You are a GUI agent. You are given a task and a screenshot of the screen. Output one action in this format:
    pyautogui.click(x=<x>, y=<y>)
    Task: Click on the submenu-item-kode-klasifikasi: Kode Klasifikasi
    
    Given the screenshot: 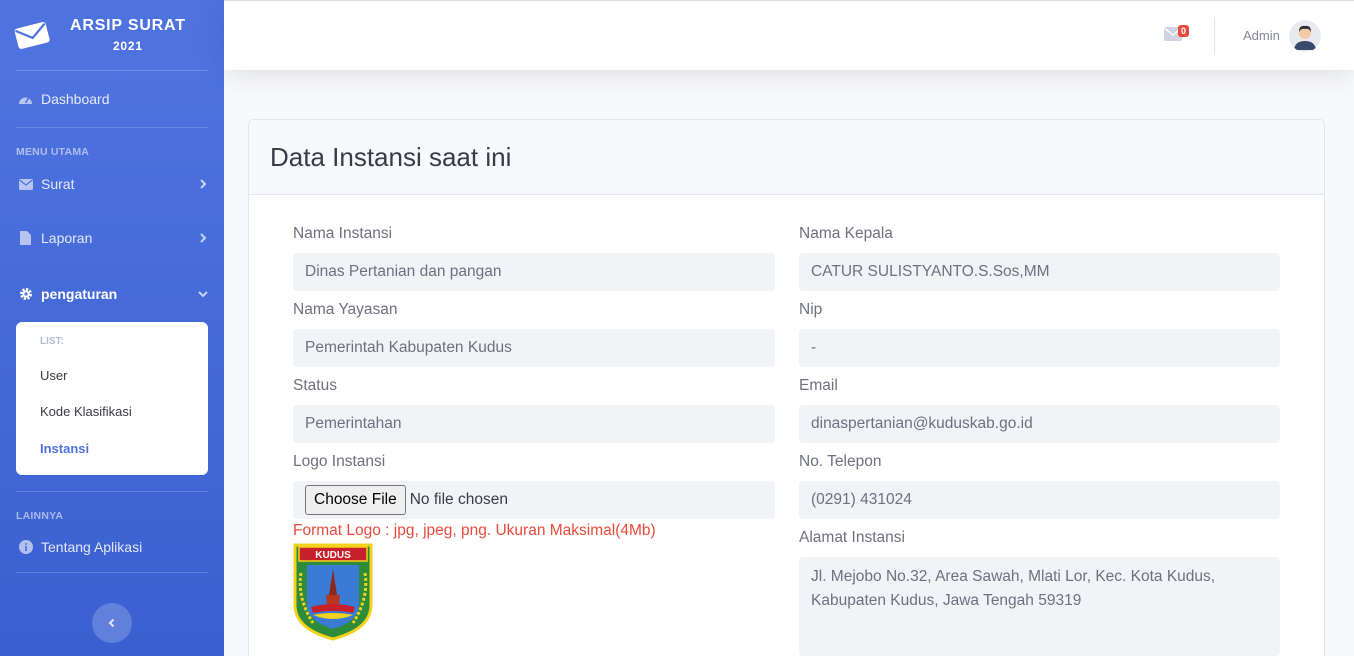 What is the action you would take?
    pyautogui.click(x=112, y=412)
    